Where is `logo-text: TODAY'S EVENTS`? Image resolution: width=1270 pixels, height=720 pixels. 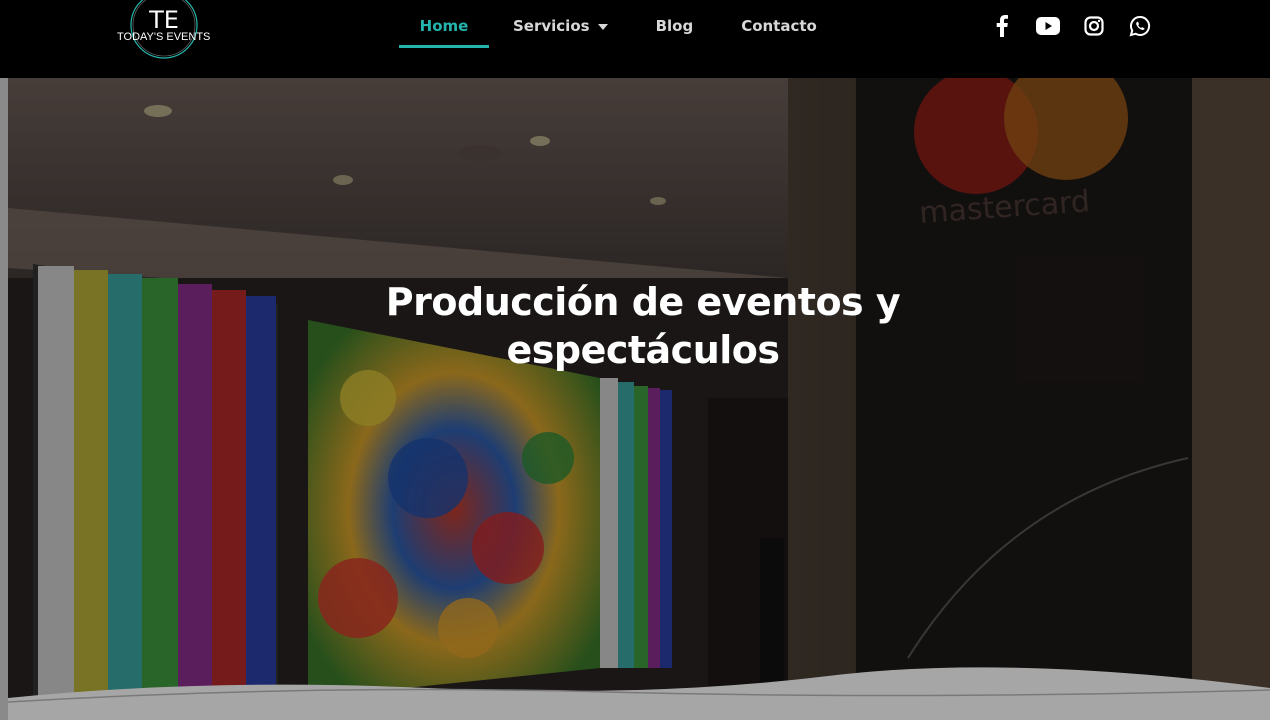
logo-text: TODAY'S EVENTS is located at coordinates (164, 37).